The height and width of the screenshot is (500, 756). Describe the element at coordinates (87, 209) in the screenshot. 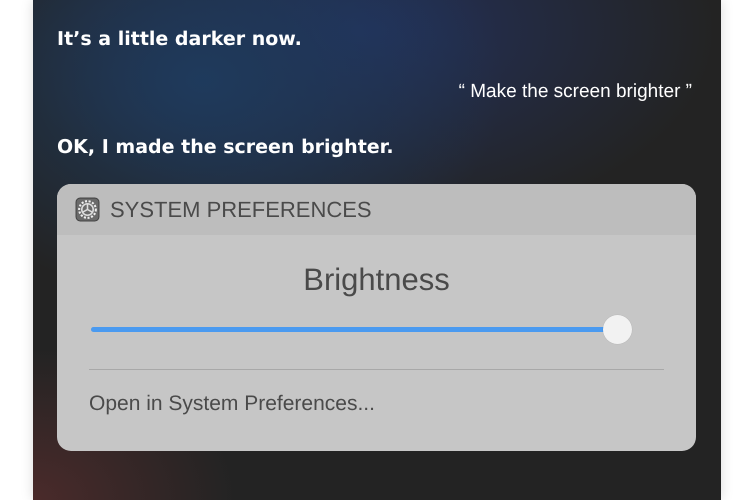

I see `gear-icon` at that location.